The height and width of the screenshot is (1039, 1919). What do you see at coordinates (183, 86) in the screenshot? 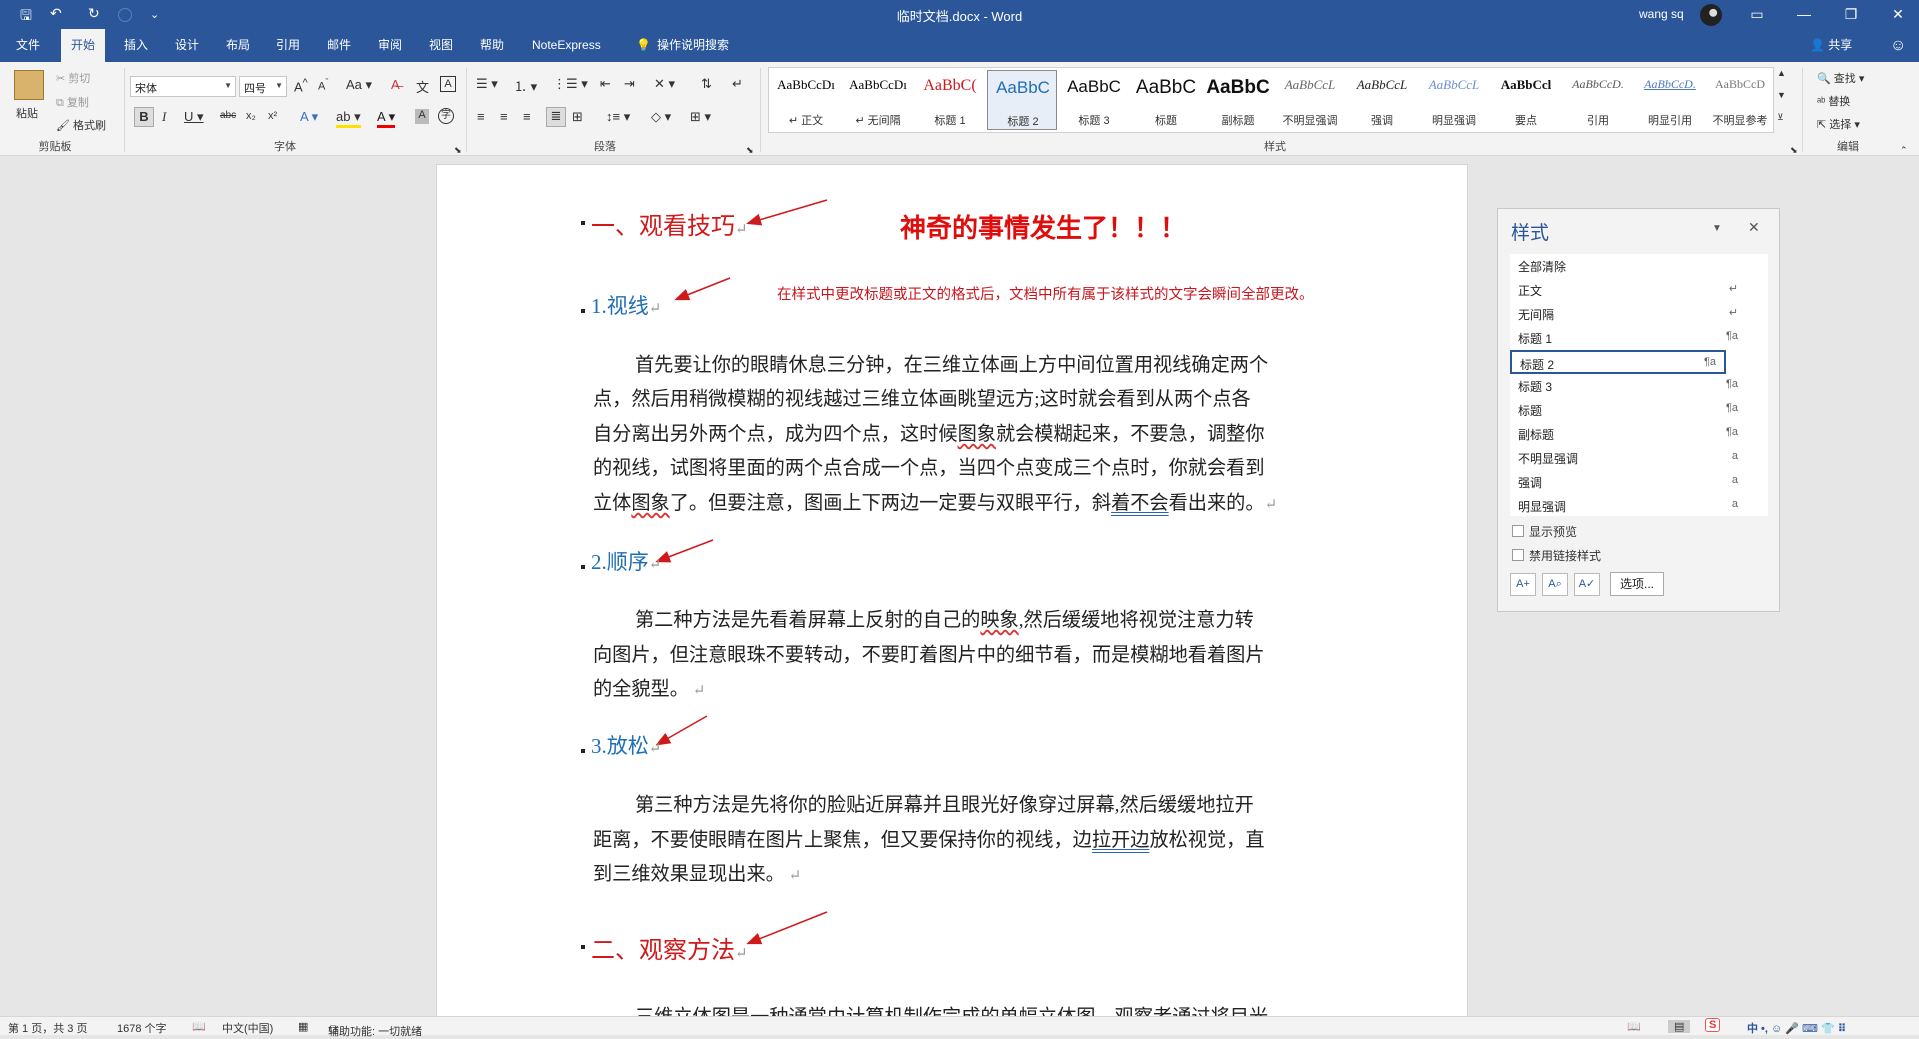
I see `font-name-combo: 宋体 ▼` at bounding box center [183, 86].